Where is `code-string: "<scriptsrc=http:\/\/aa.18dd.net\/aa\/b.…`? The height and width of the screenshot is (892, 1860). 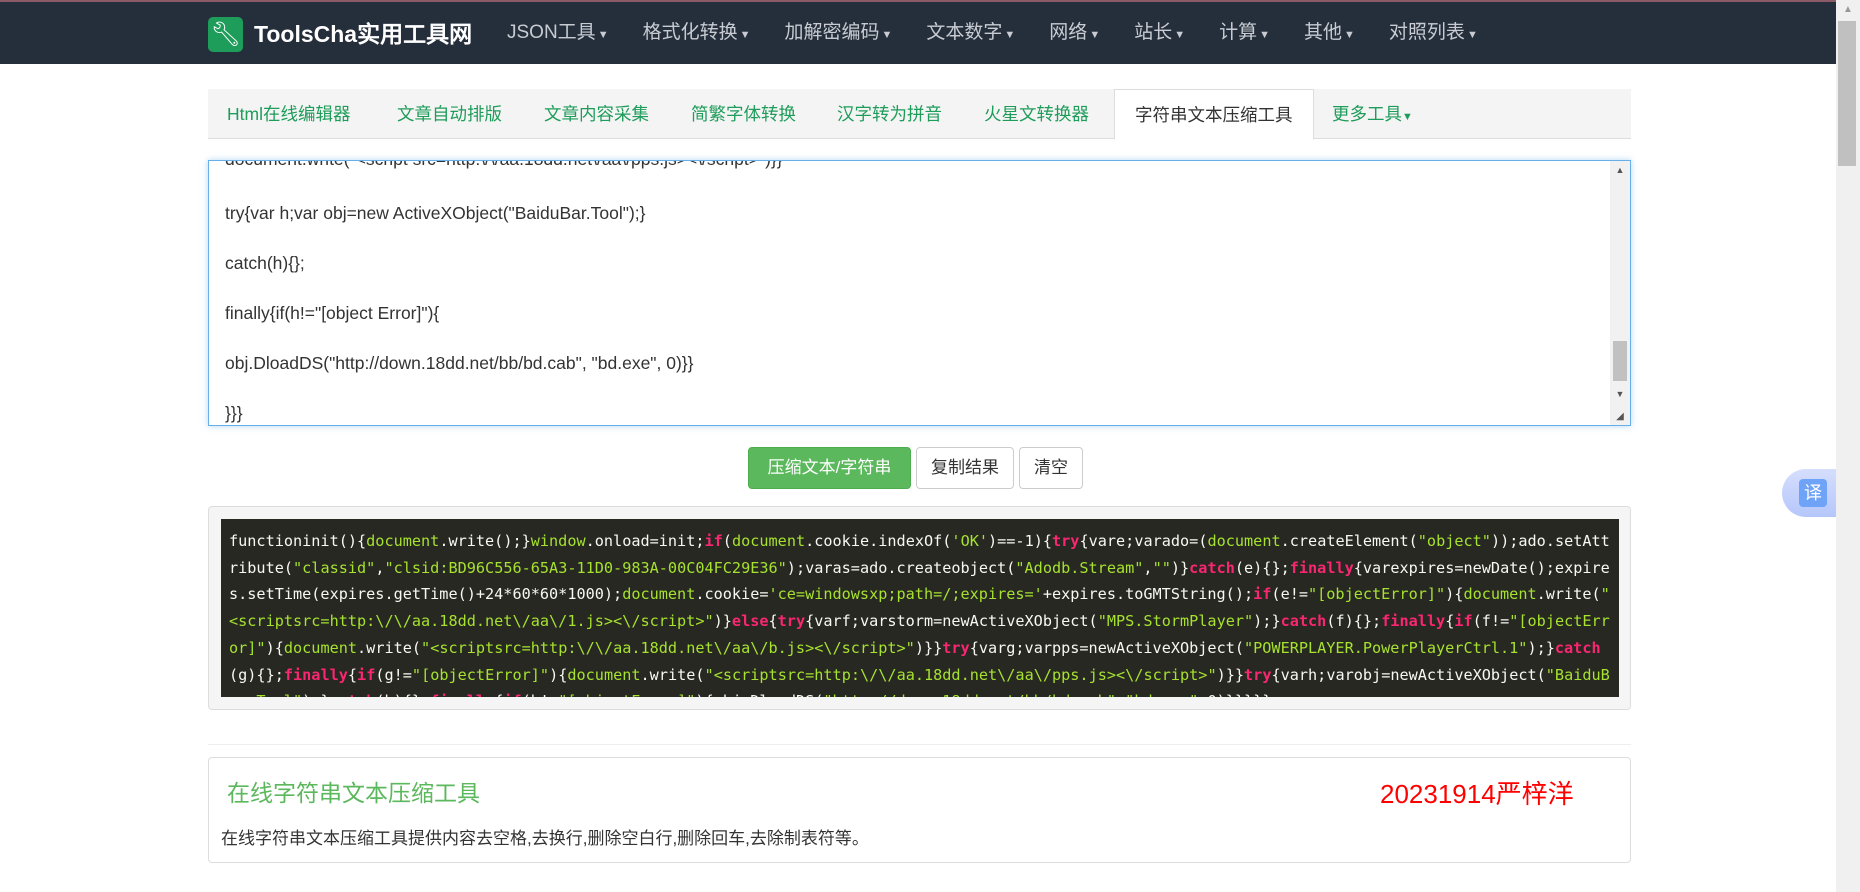
code-string: "<scriptsrc=http:\/\/aa.18dd.net\/aa\/b.… is located at coordinates (668, 647).